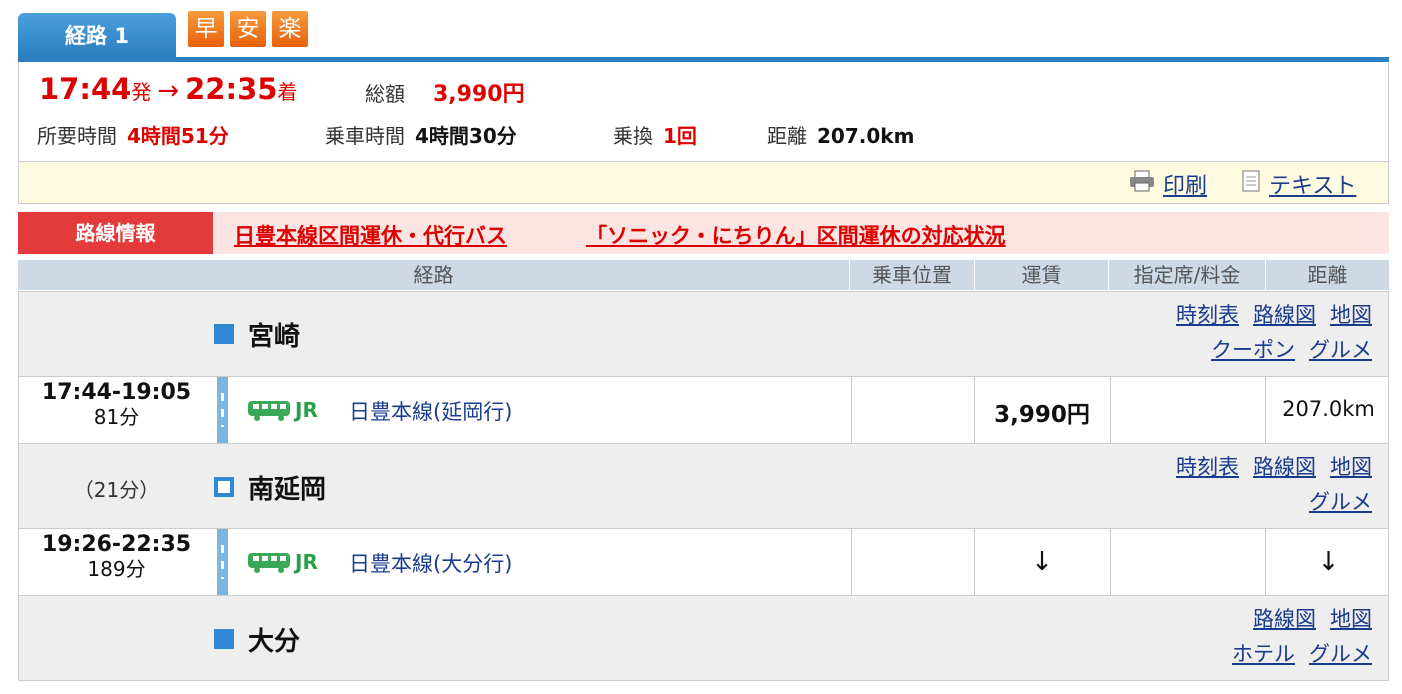 This screenshot has height=694, width=1402. What do you see at coordinates (385, 94) in the screenshot?
I see `fare-label: 総額` at bounding box center [385, 94].